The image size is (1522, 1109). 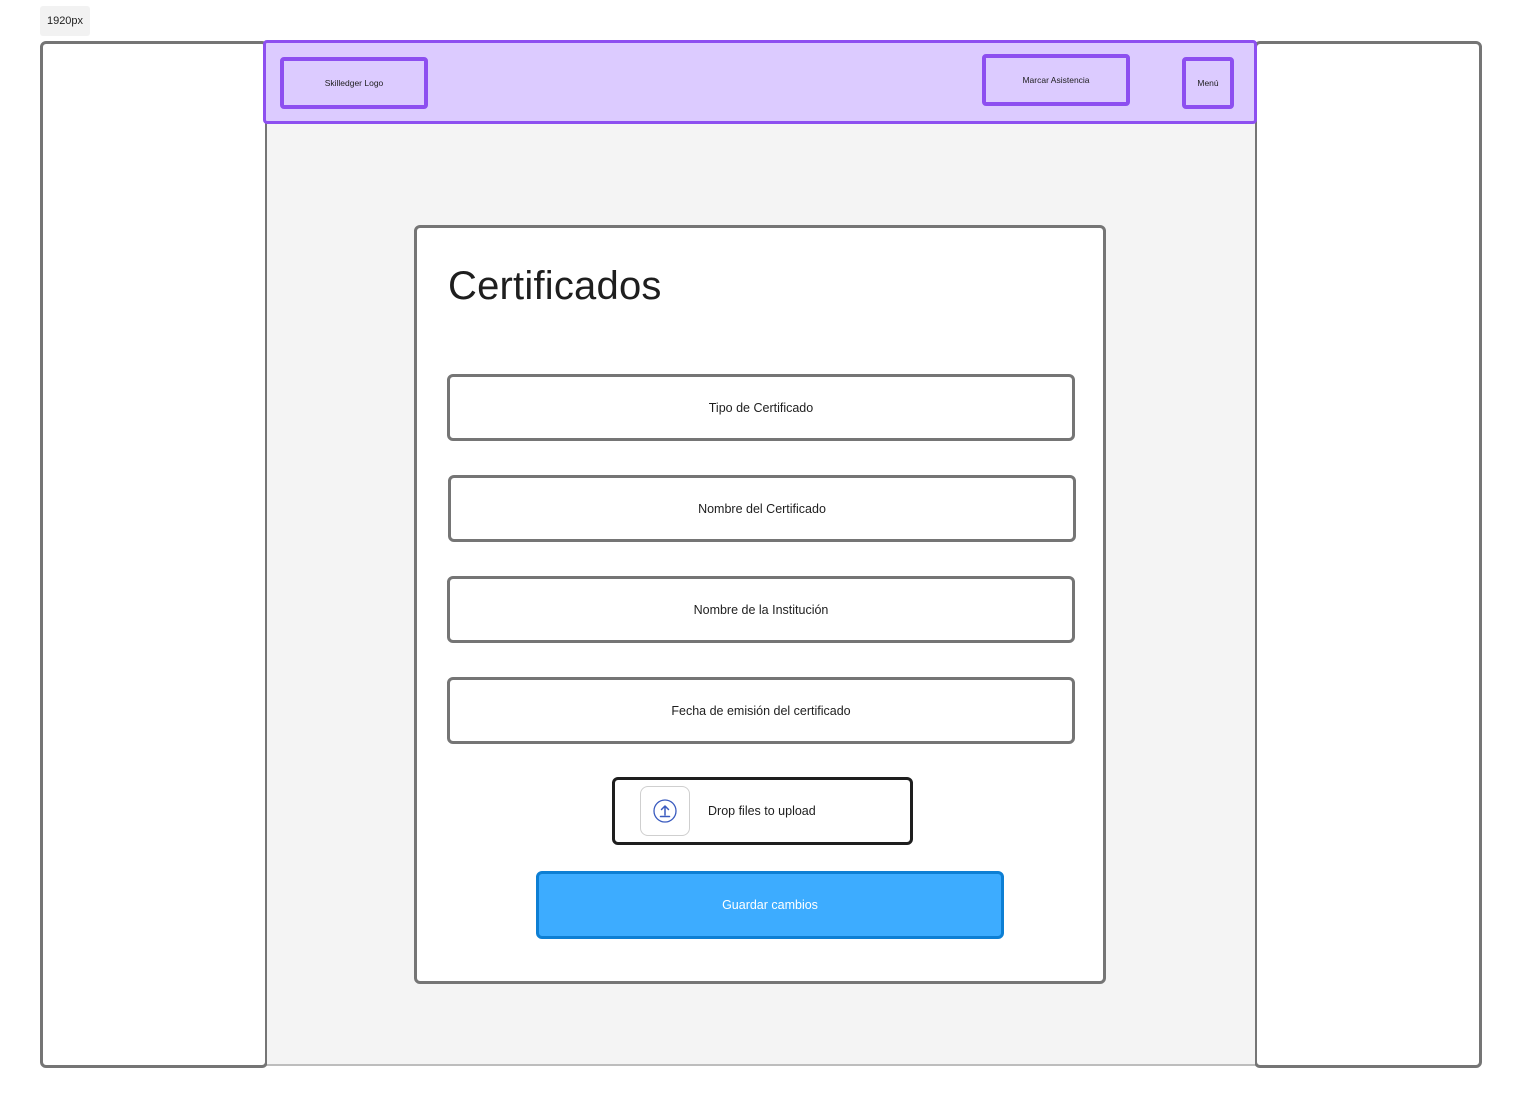 I want to click on page-title: Certificados, so click(x=555, y=286).